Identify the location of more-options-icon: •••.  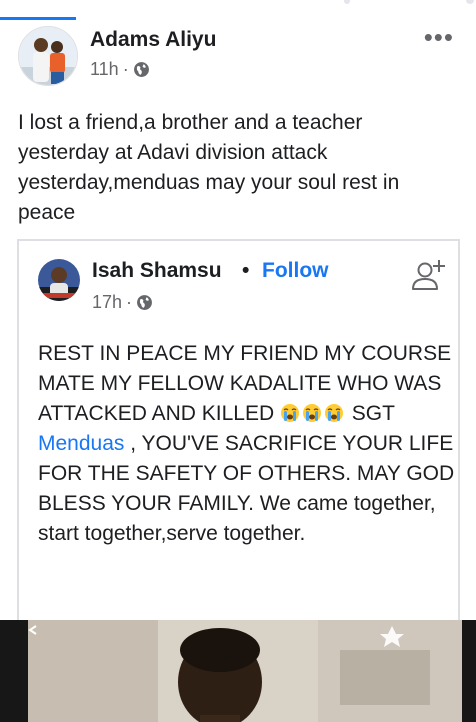
(439, 37).